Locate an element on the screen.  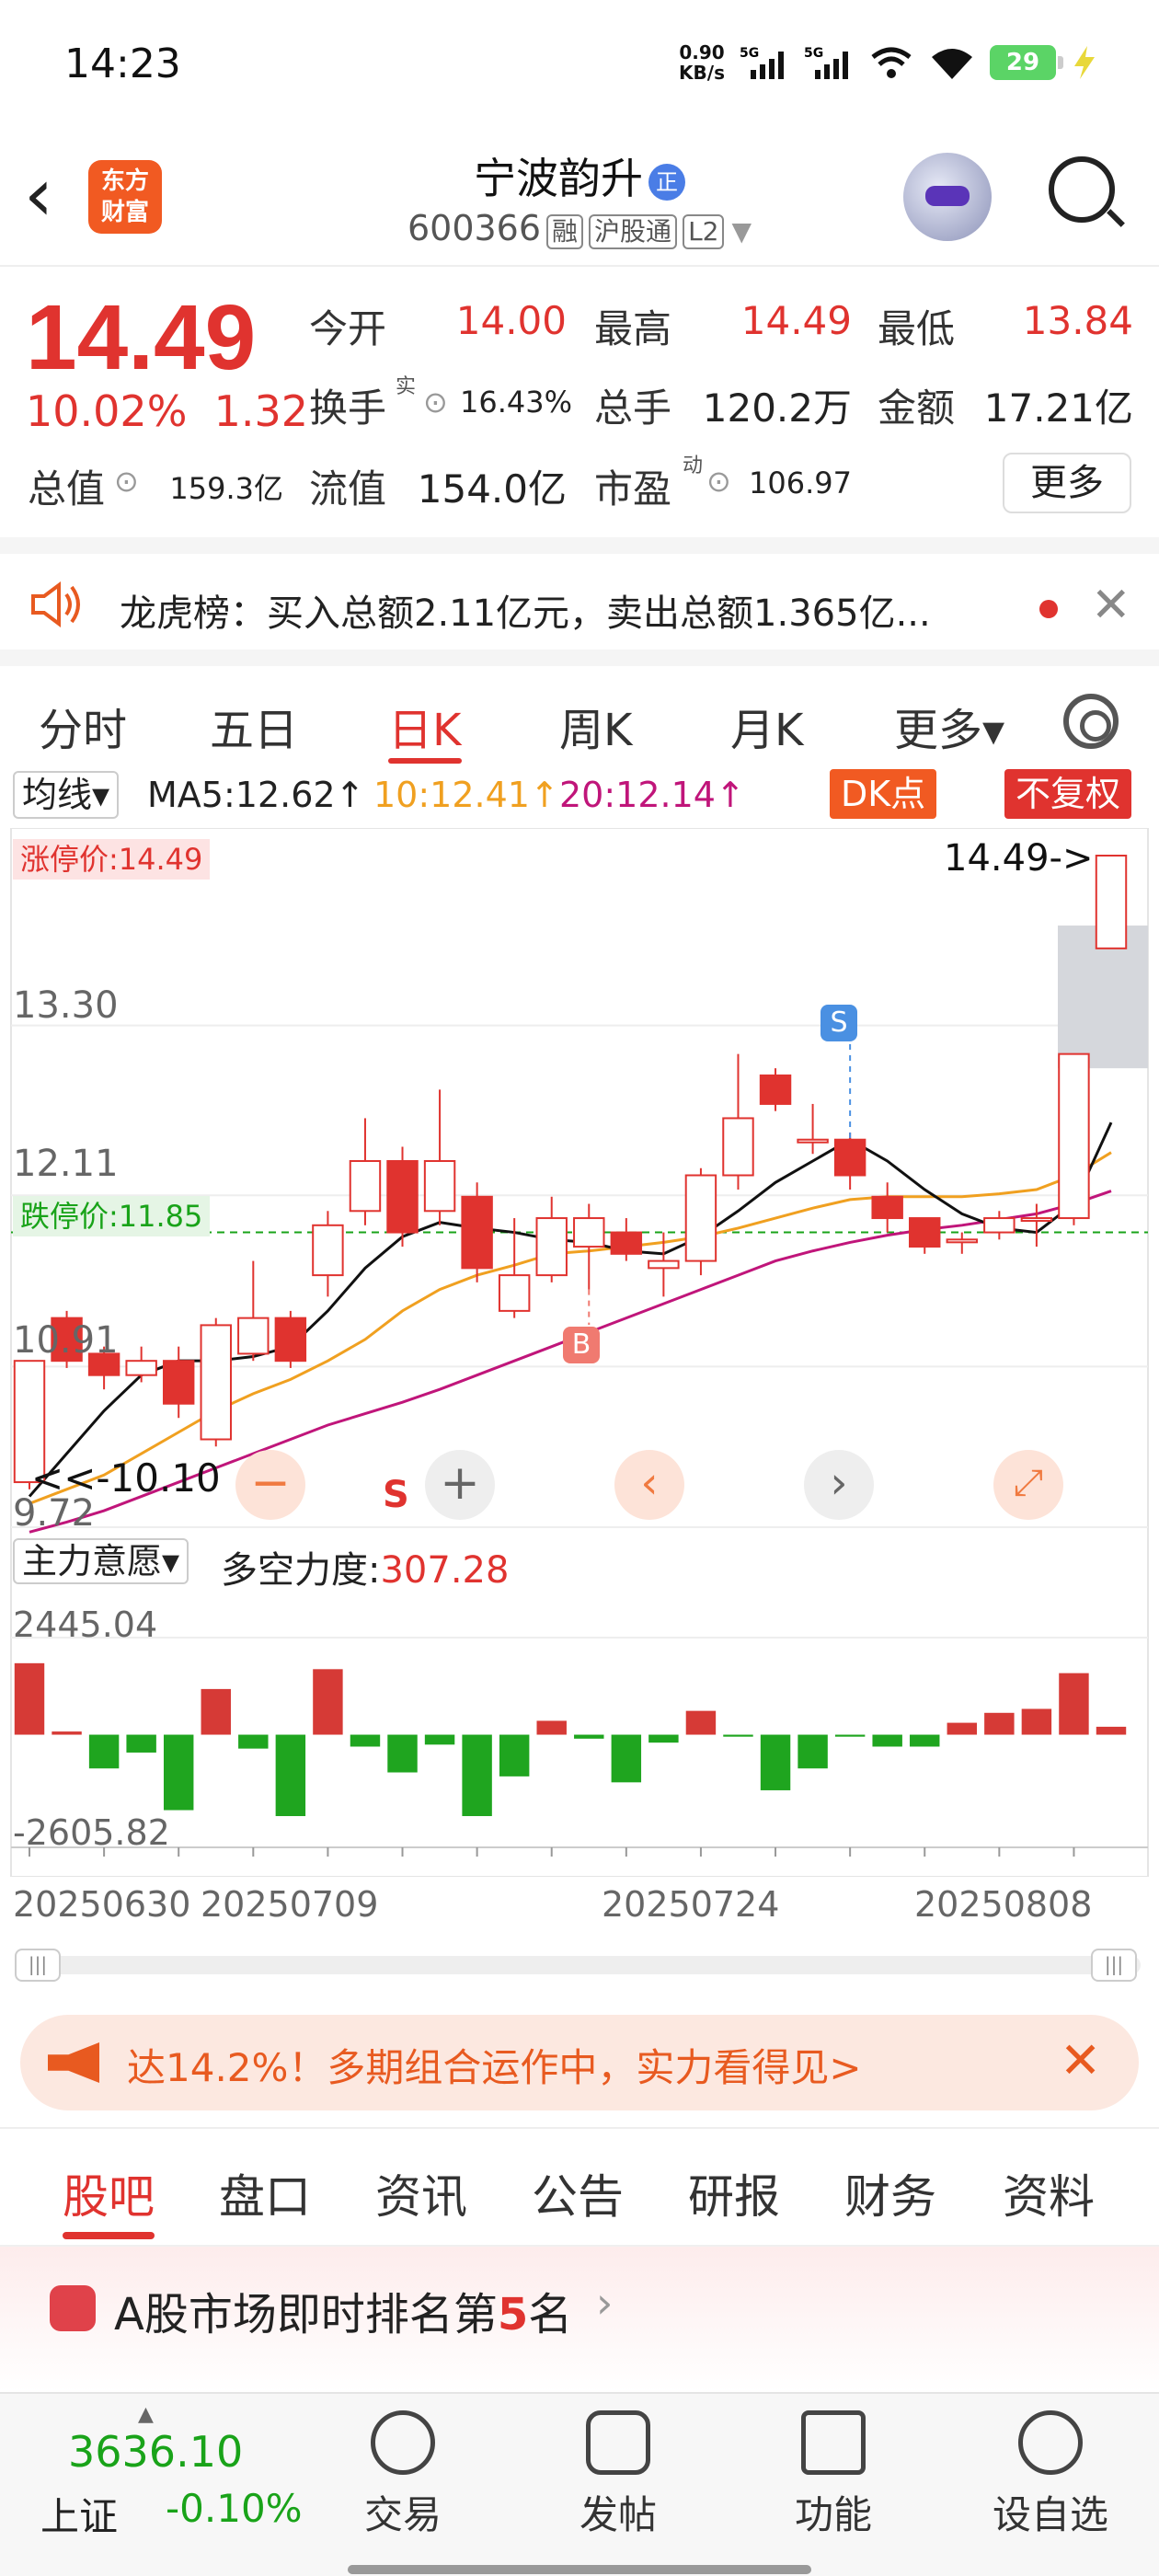
expand-icon: ⤢ is located at coordinates (1028, 1485).